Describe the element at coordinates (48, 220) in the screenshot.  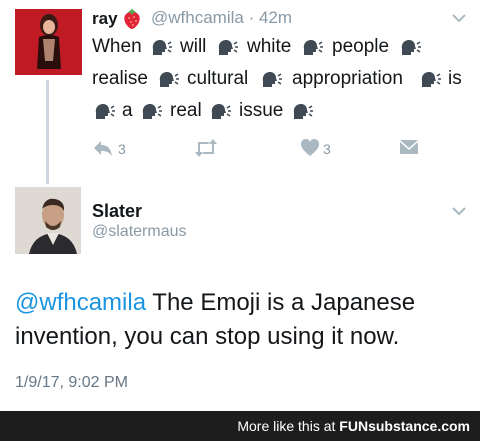
I see `avatar-slater` at that location.